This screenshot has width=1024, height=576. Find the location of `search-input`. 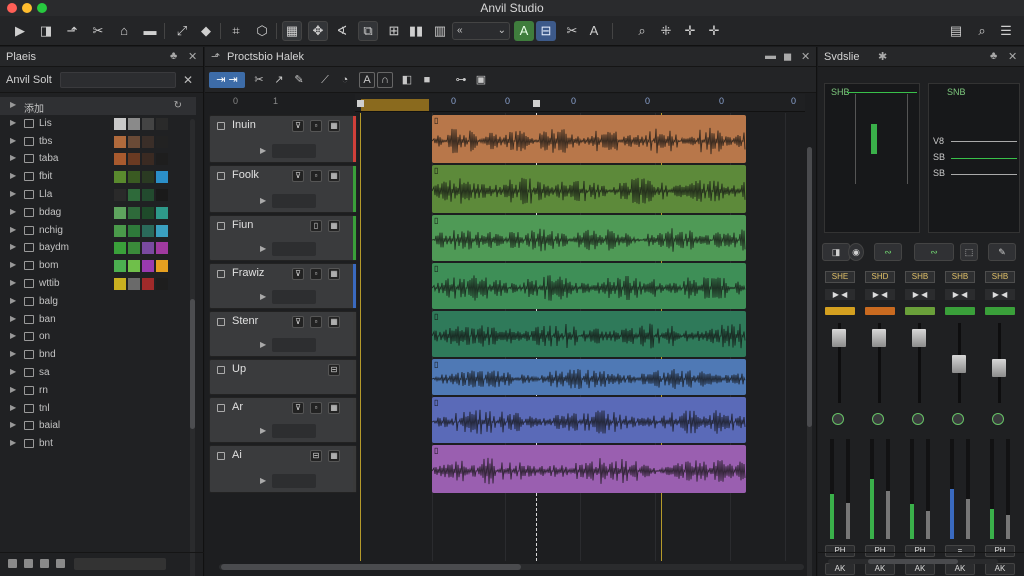

search-input is located at coordinates (118, 80).